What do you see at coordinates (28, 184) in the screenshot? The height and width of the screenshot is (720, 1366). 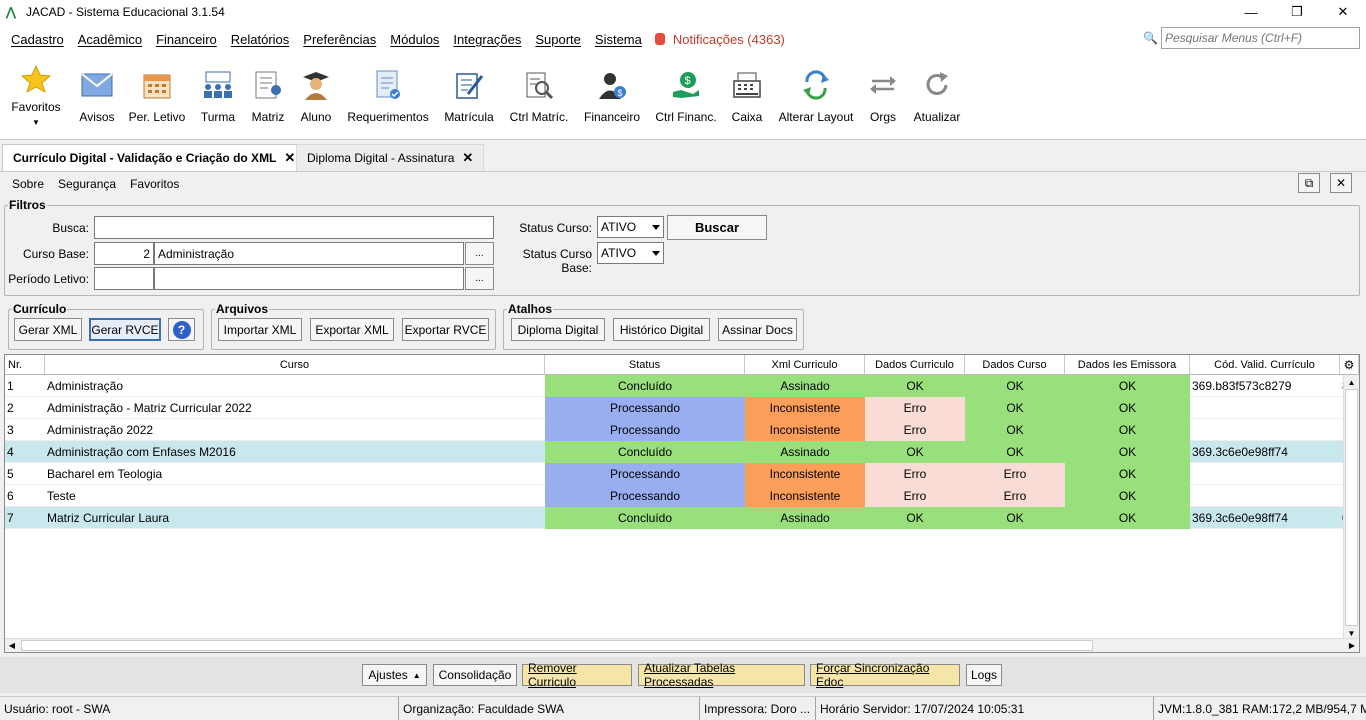 I see `submenu-sobre: Sobre` at bounding box center [28, 184].